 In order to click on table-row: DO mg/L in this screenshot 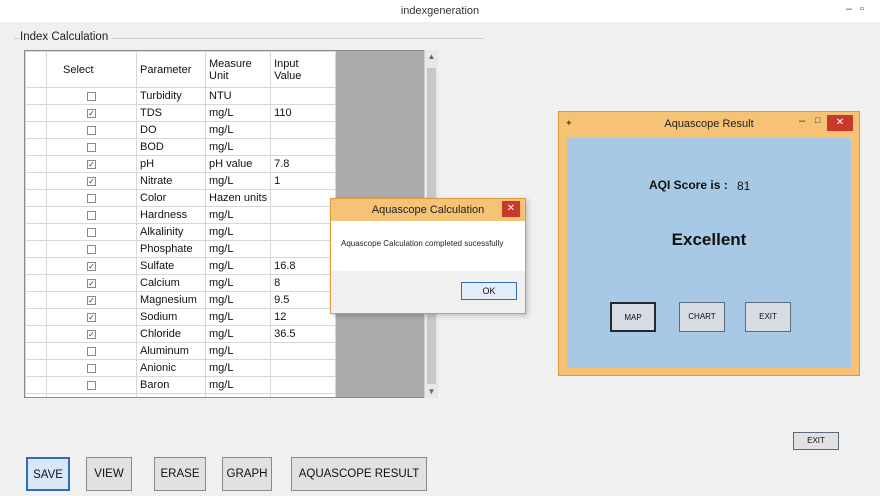, I will do `click(181, 130)`.